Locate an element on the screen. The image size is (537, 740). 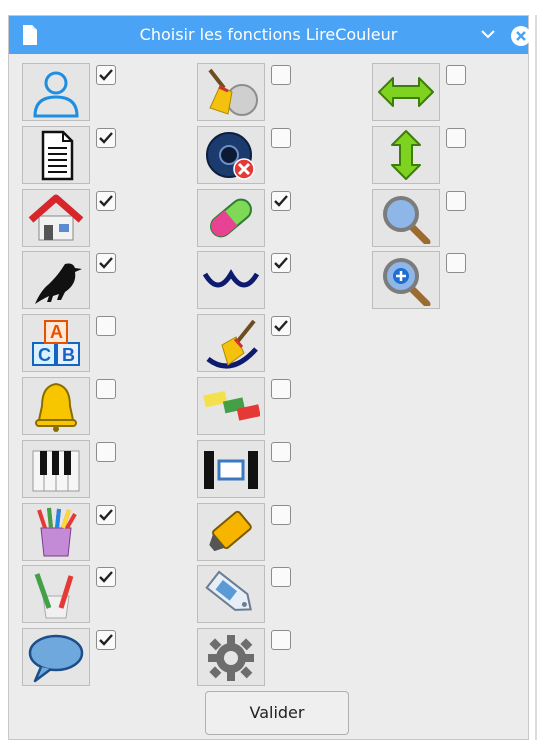
pencils-icon is located at coordinates (54, 596).